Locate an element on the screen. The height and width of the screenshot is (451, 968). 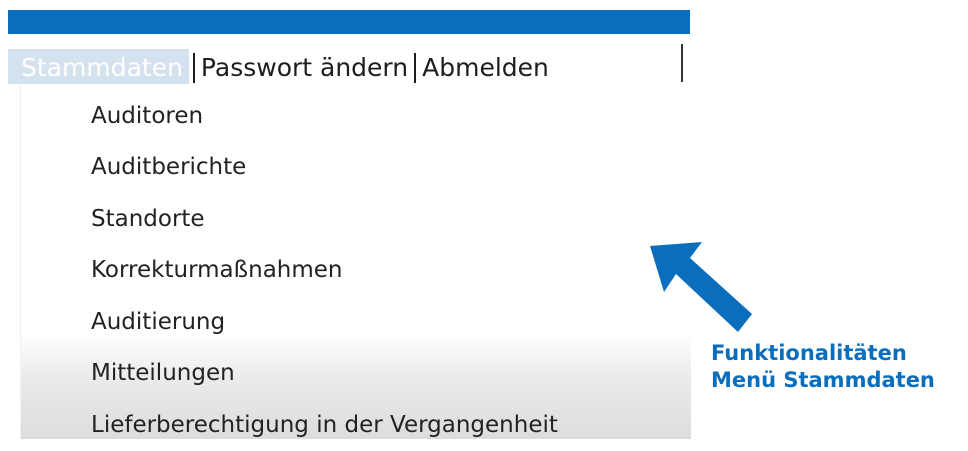
dropdown-item-lieferberechtigung: Lieferberechtigung in der Vergangenheit is located at coordinates (324, 425).